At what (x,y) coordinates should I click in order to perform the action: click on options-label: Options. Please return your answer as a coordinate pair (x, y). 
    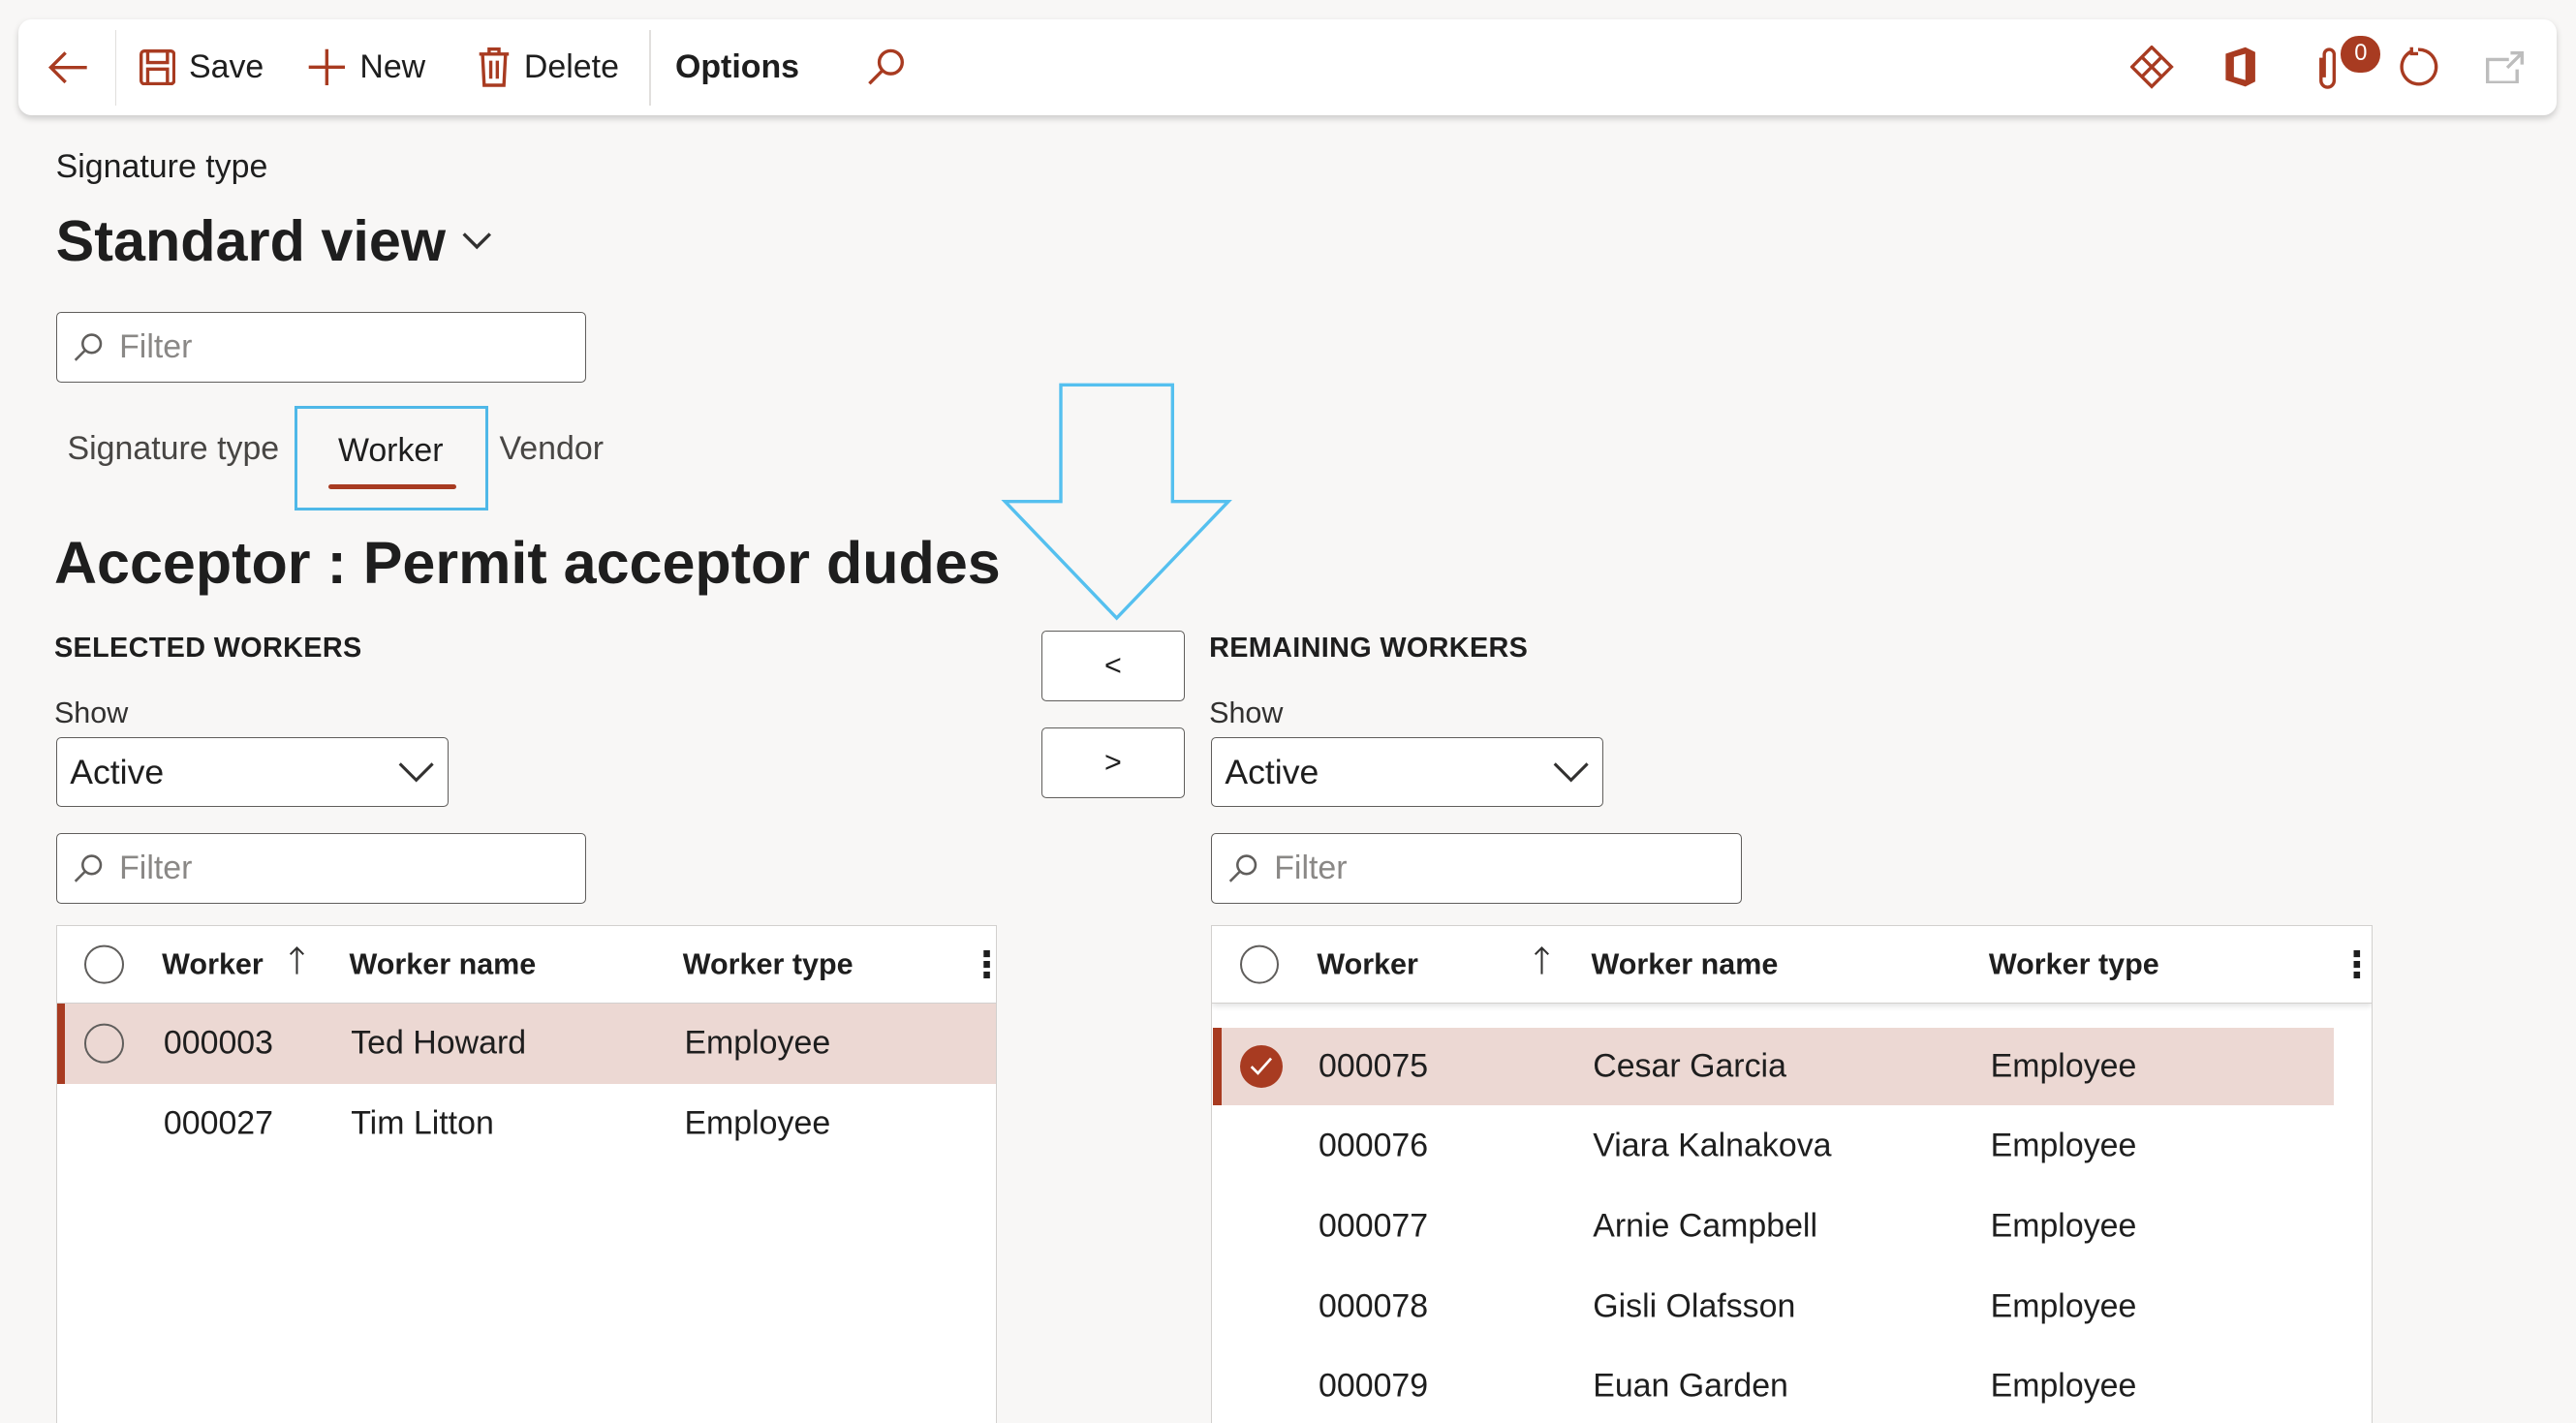
    Looking at the image, I should click on (737, 67).